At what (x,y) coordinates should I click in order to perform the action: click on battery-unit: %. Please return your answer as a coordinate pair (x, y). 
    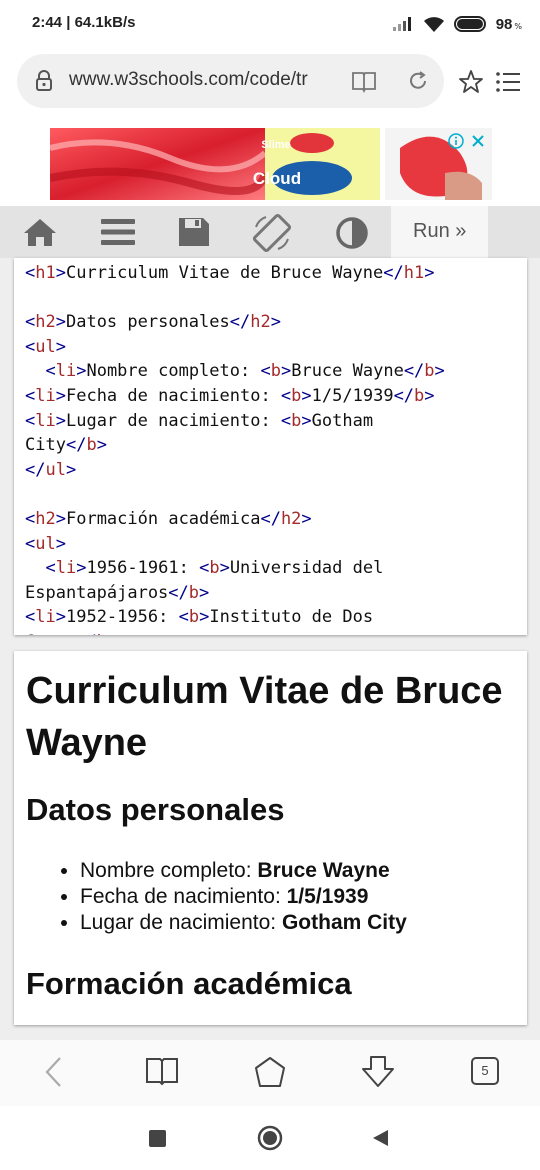
    Looking at the image, I should click on (518, 26).